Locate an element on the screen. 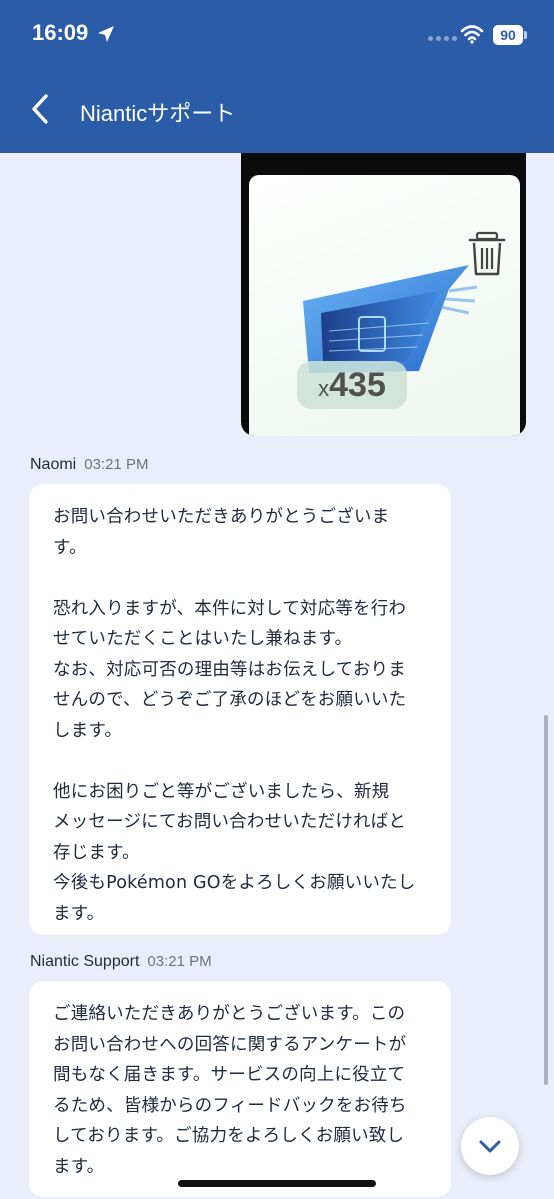 This screenshot has width=554, height=1199. message-sender-row: Niantic Support 03:21 PM is located at coordinates (121, 962).